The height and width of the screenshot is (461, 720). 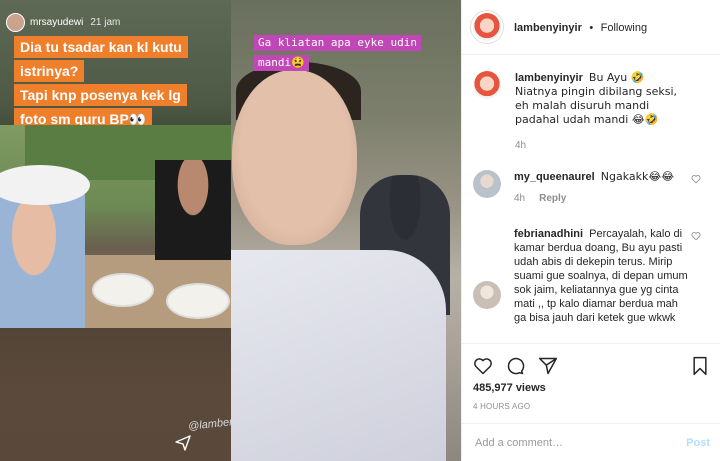 I want to click on story-caption-line: istrinya?, so click(x=49, y=71).